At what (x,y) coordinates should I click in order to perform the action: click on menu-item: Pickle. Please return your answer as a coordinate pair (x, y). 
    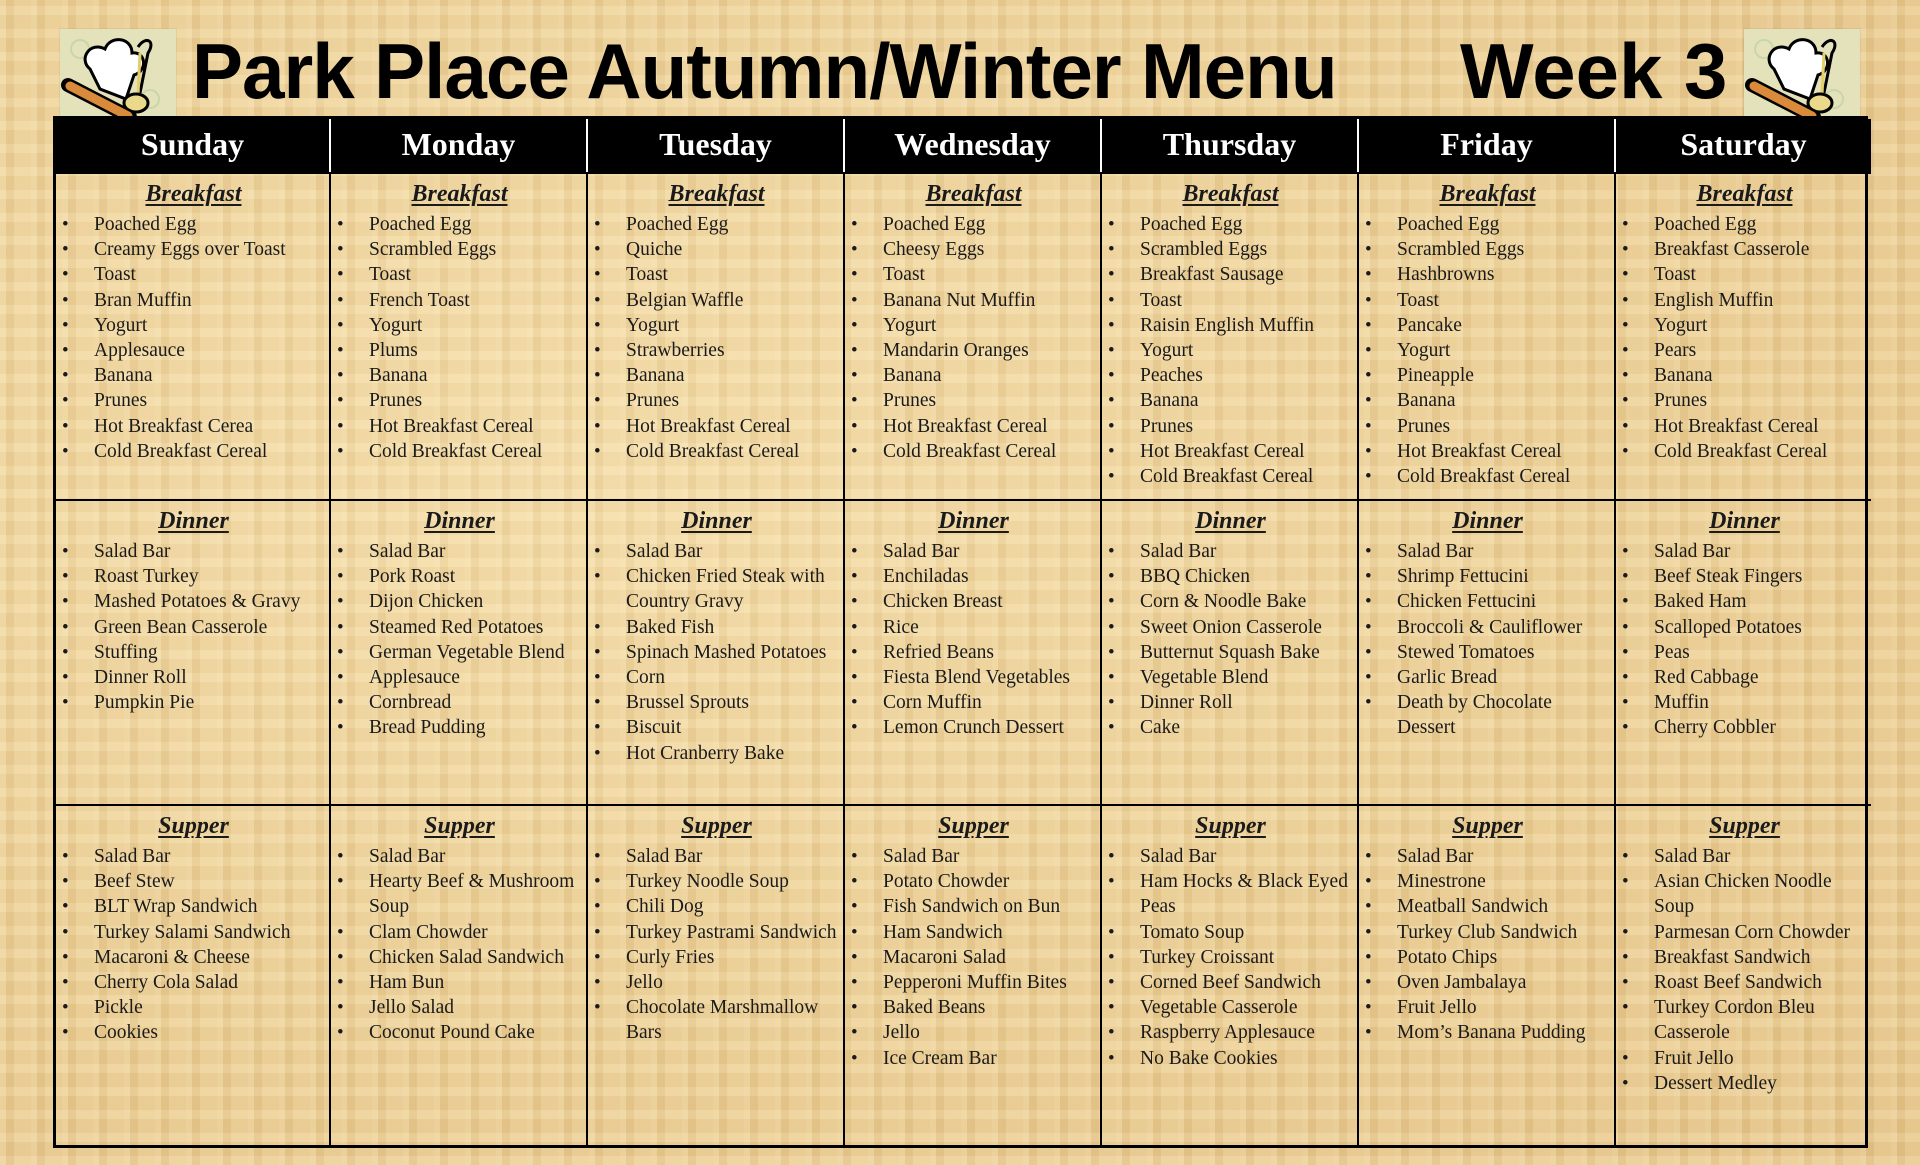
    Looking at the image, I should click on (193, 1007).